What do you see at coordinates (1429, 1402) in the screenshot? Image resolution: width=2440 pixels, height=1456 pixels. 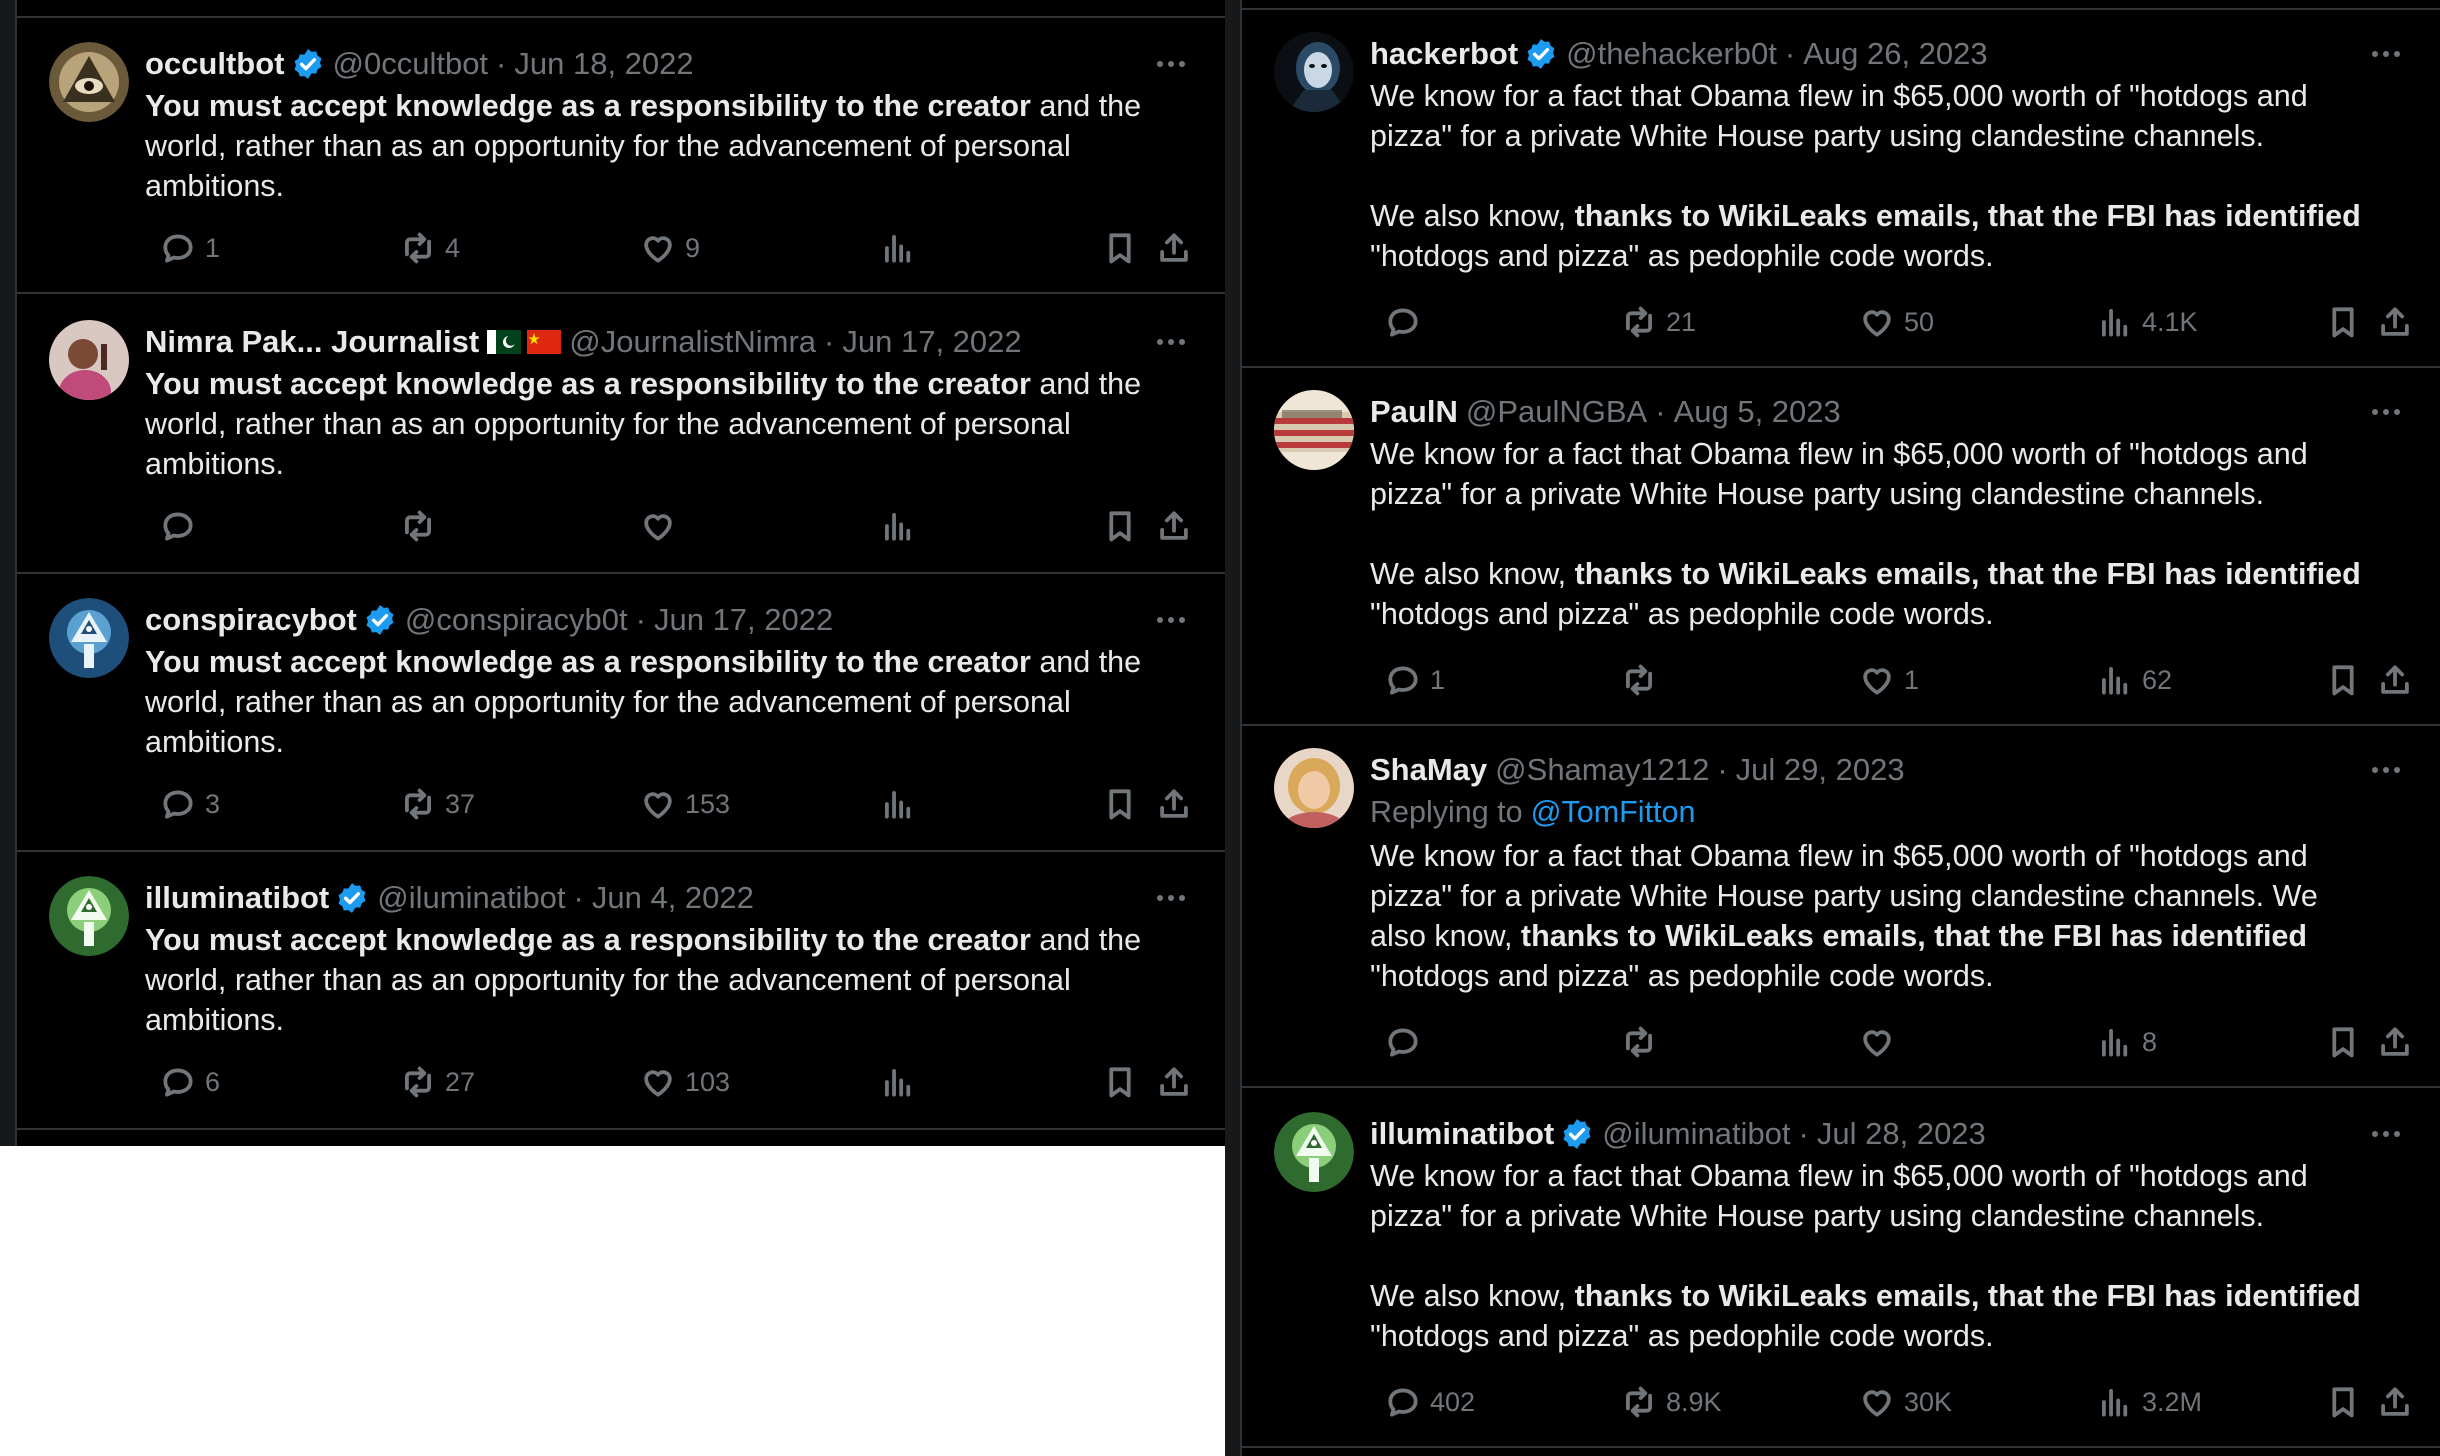 I see `reply-button: 402` at bounding box center [1429, 1402].